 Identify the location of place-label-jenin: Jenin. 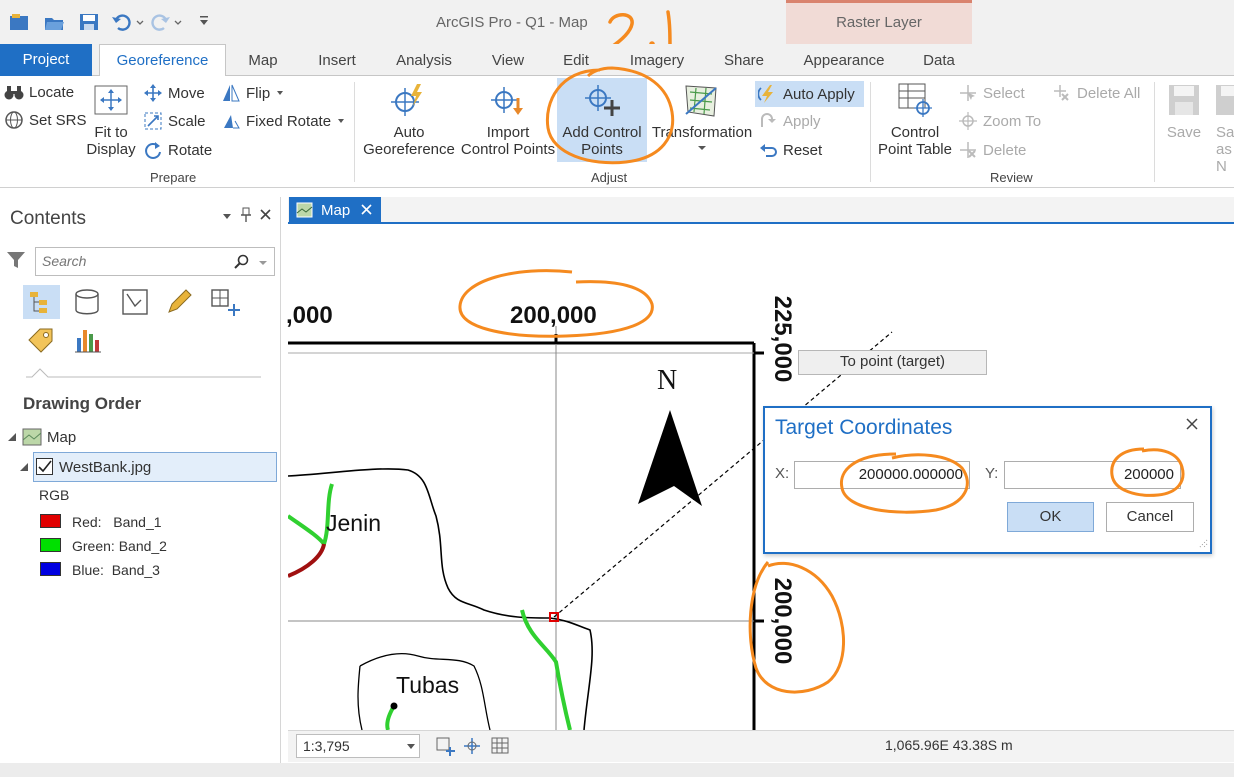
(353, 523).